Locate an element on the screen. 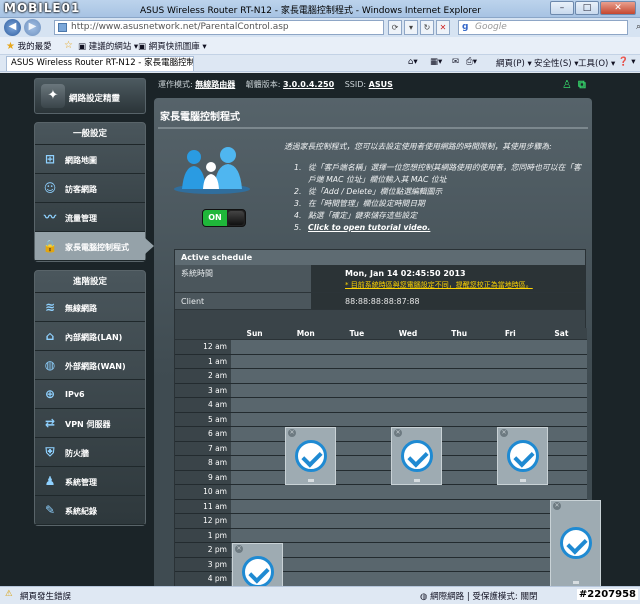 The image size is (640, 604). web-slice-gallery-link: ▣ 網頁快訊圖庫 ▾ is located at coordinates (172, 46).